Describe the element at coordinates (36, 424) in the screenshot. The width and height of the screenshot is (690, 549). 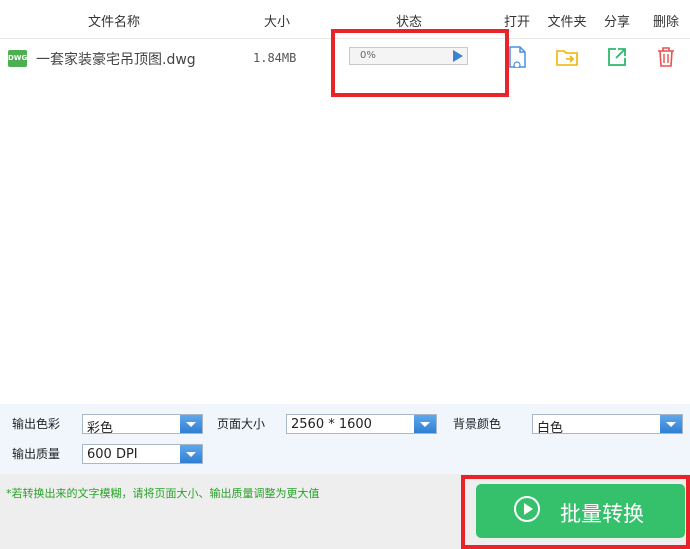
I see `output-color-label: 输出色彩` at that location.